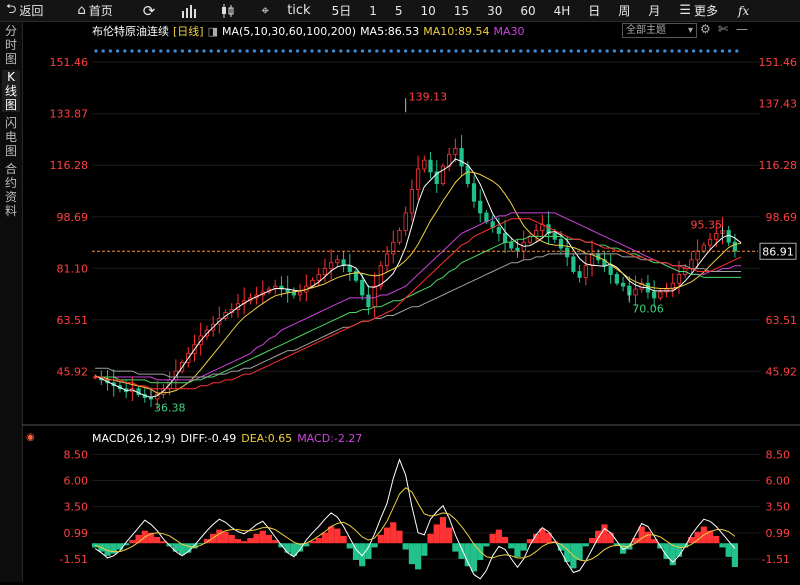  What do you see at coordinates (69, 62) in the screenshot?
I see `y-tick-left: 151.46` at bounding box center [69, 62].